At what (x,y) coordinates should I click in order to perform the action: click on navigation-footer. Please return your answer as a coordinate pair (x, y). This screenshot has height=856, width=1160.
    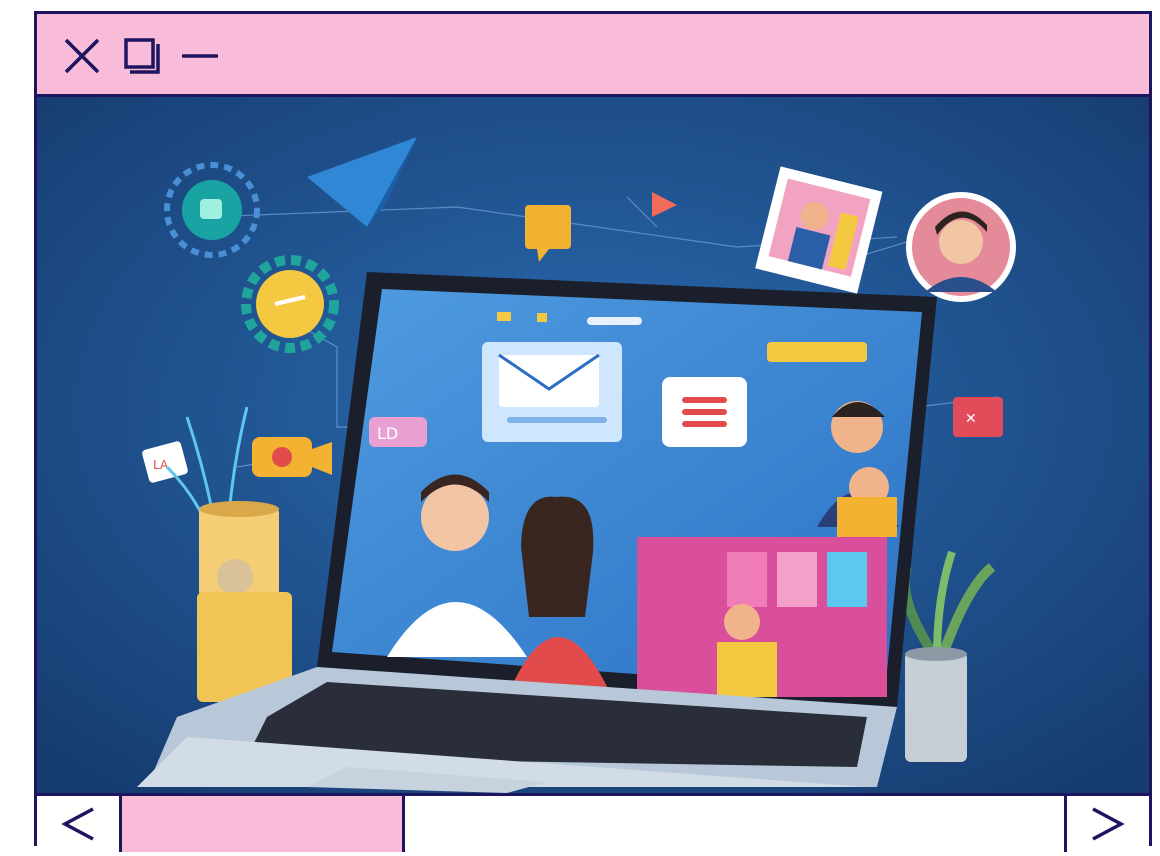
    Looking at the image, I should click on (593, 822).